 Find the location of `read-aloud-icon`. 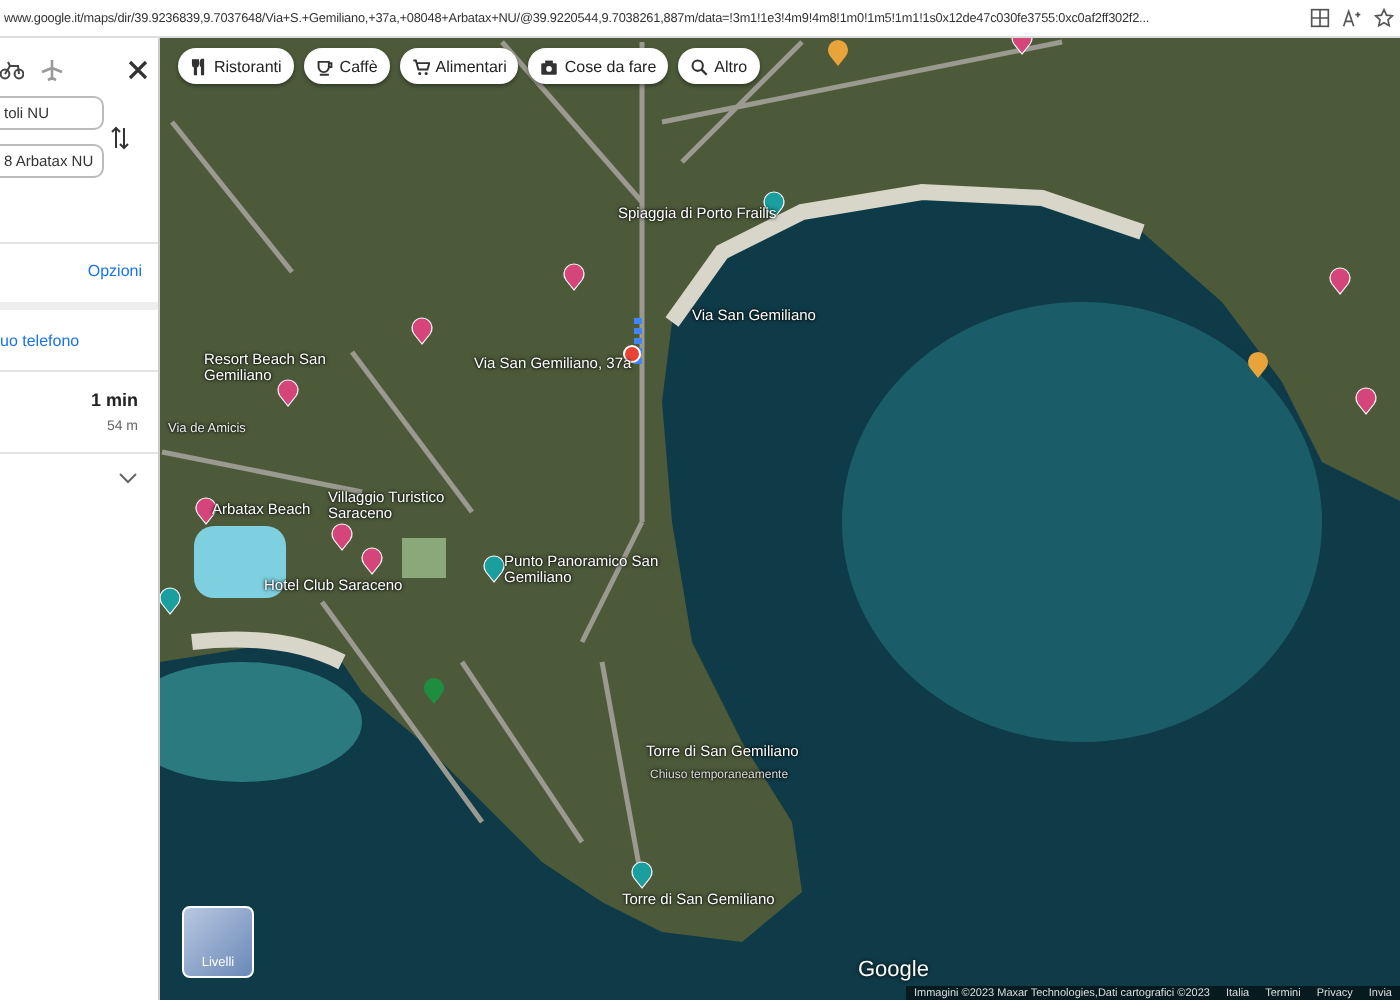

read-aloud-icon is located at coordinates (1352, 18).